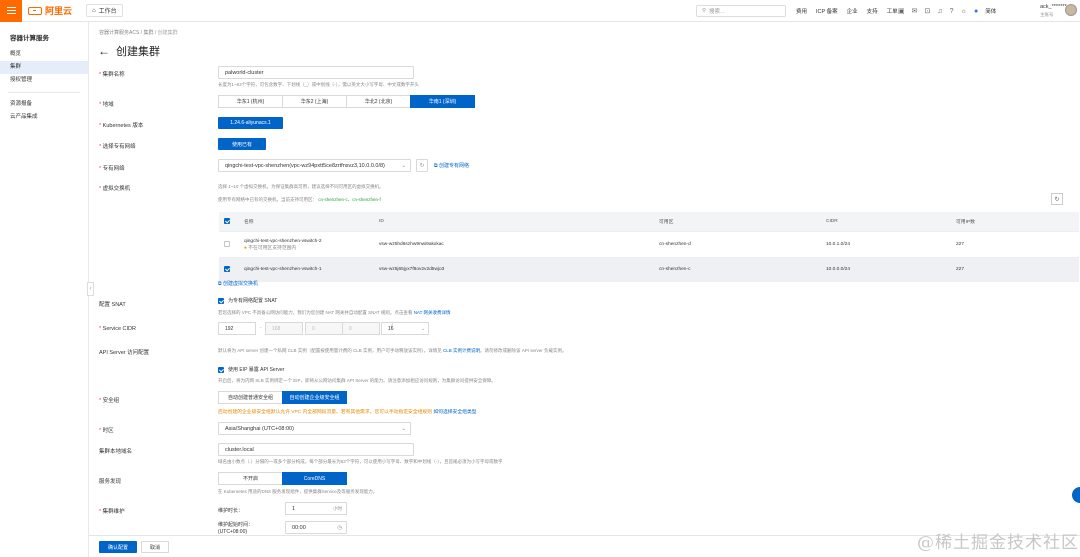 This screenshot has width=1080, height=557. Describe the element at coordinates (44, 80) in the screenshot. I see `sidebar-item-authorization: 授权管理` at that location.